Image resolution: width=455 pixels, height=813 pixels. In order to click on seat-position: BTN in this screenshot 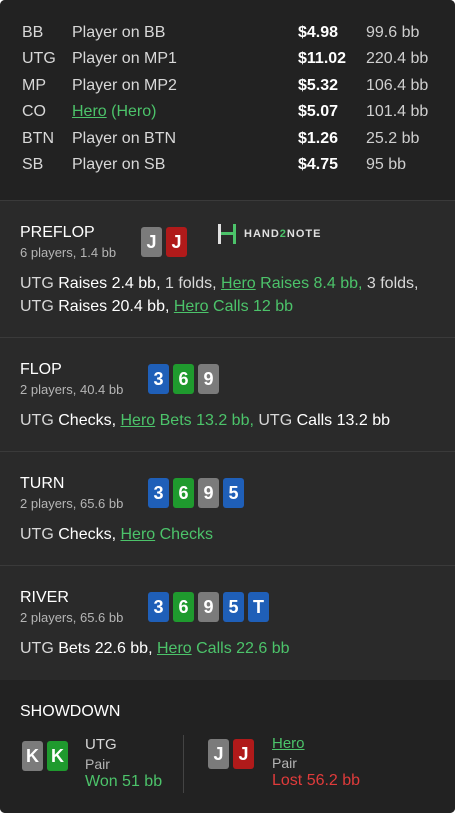, I will do `click(38, 138)`.